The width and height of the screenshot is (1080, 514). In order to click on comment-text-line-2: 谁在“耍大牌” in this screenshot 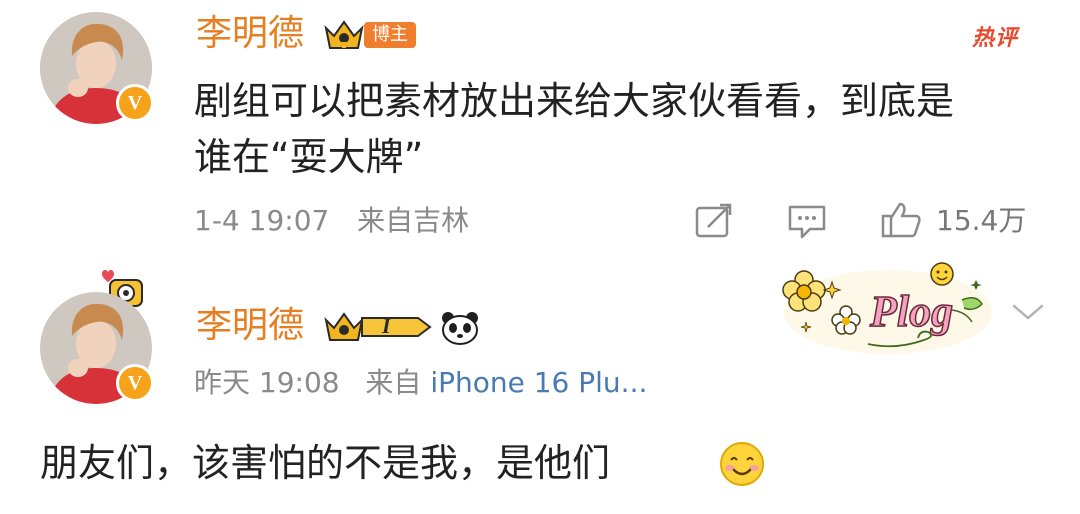, I will do `click(309, 157)`.